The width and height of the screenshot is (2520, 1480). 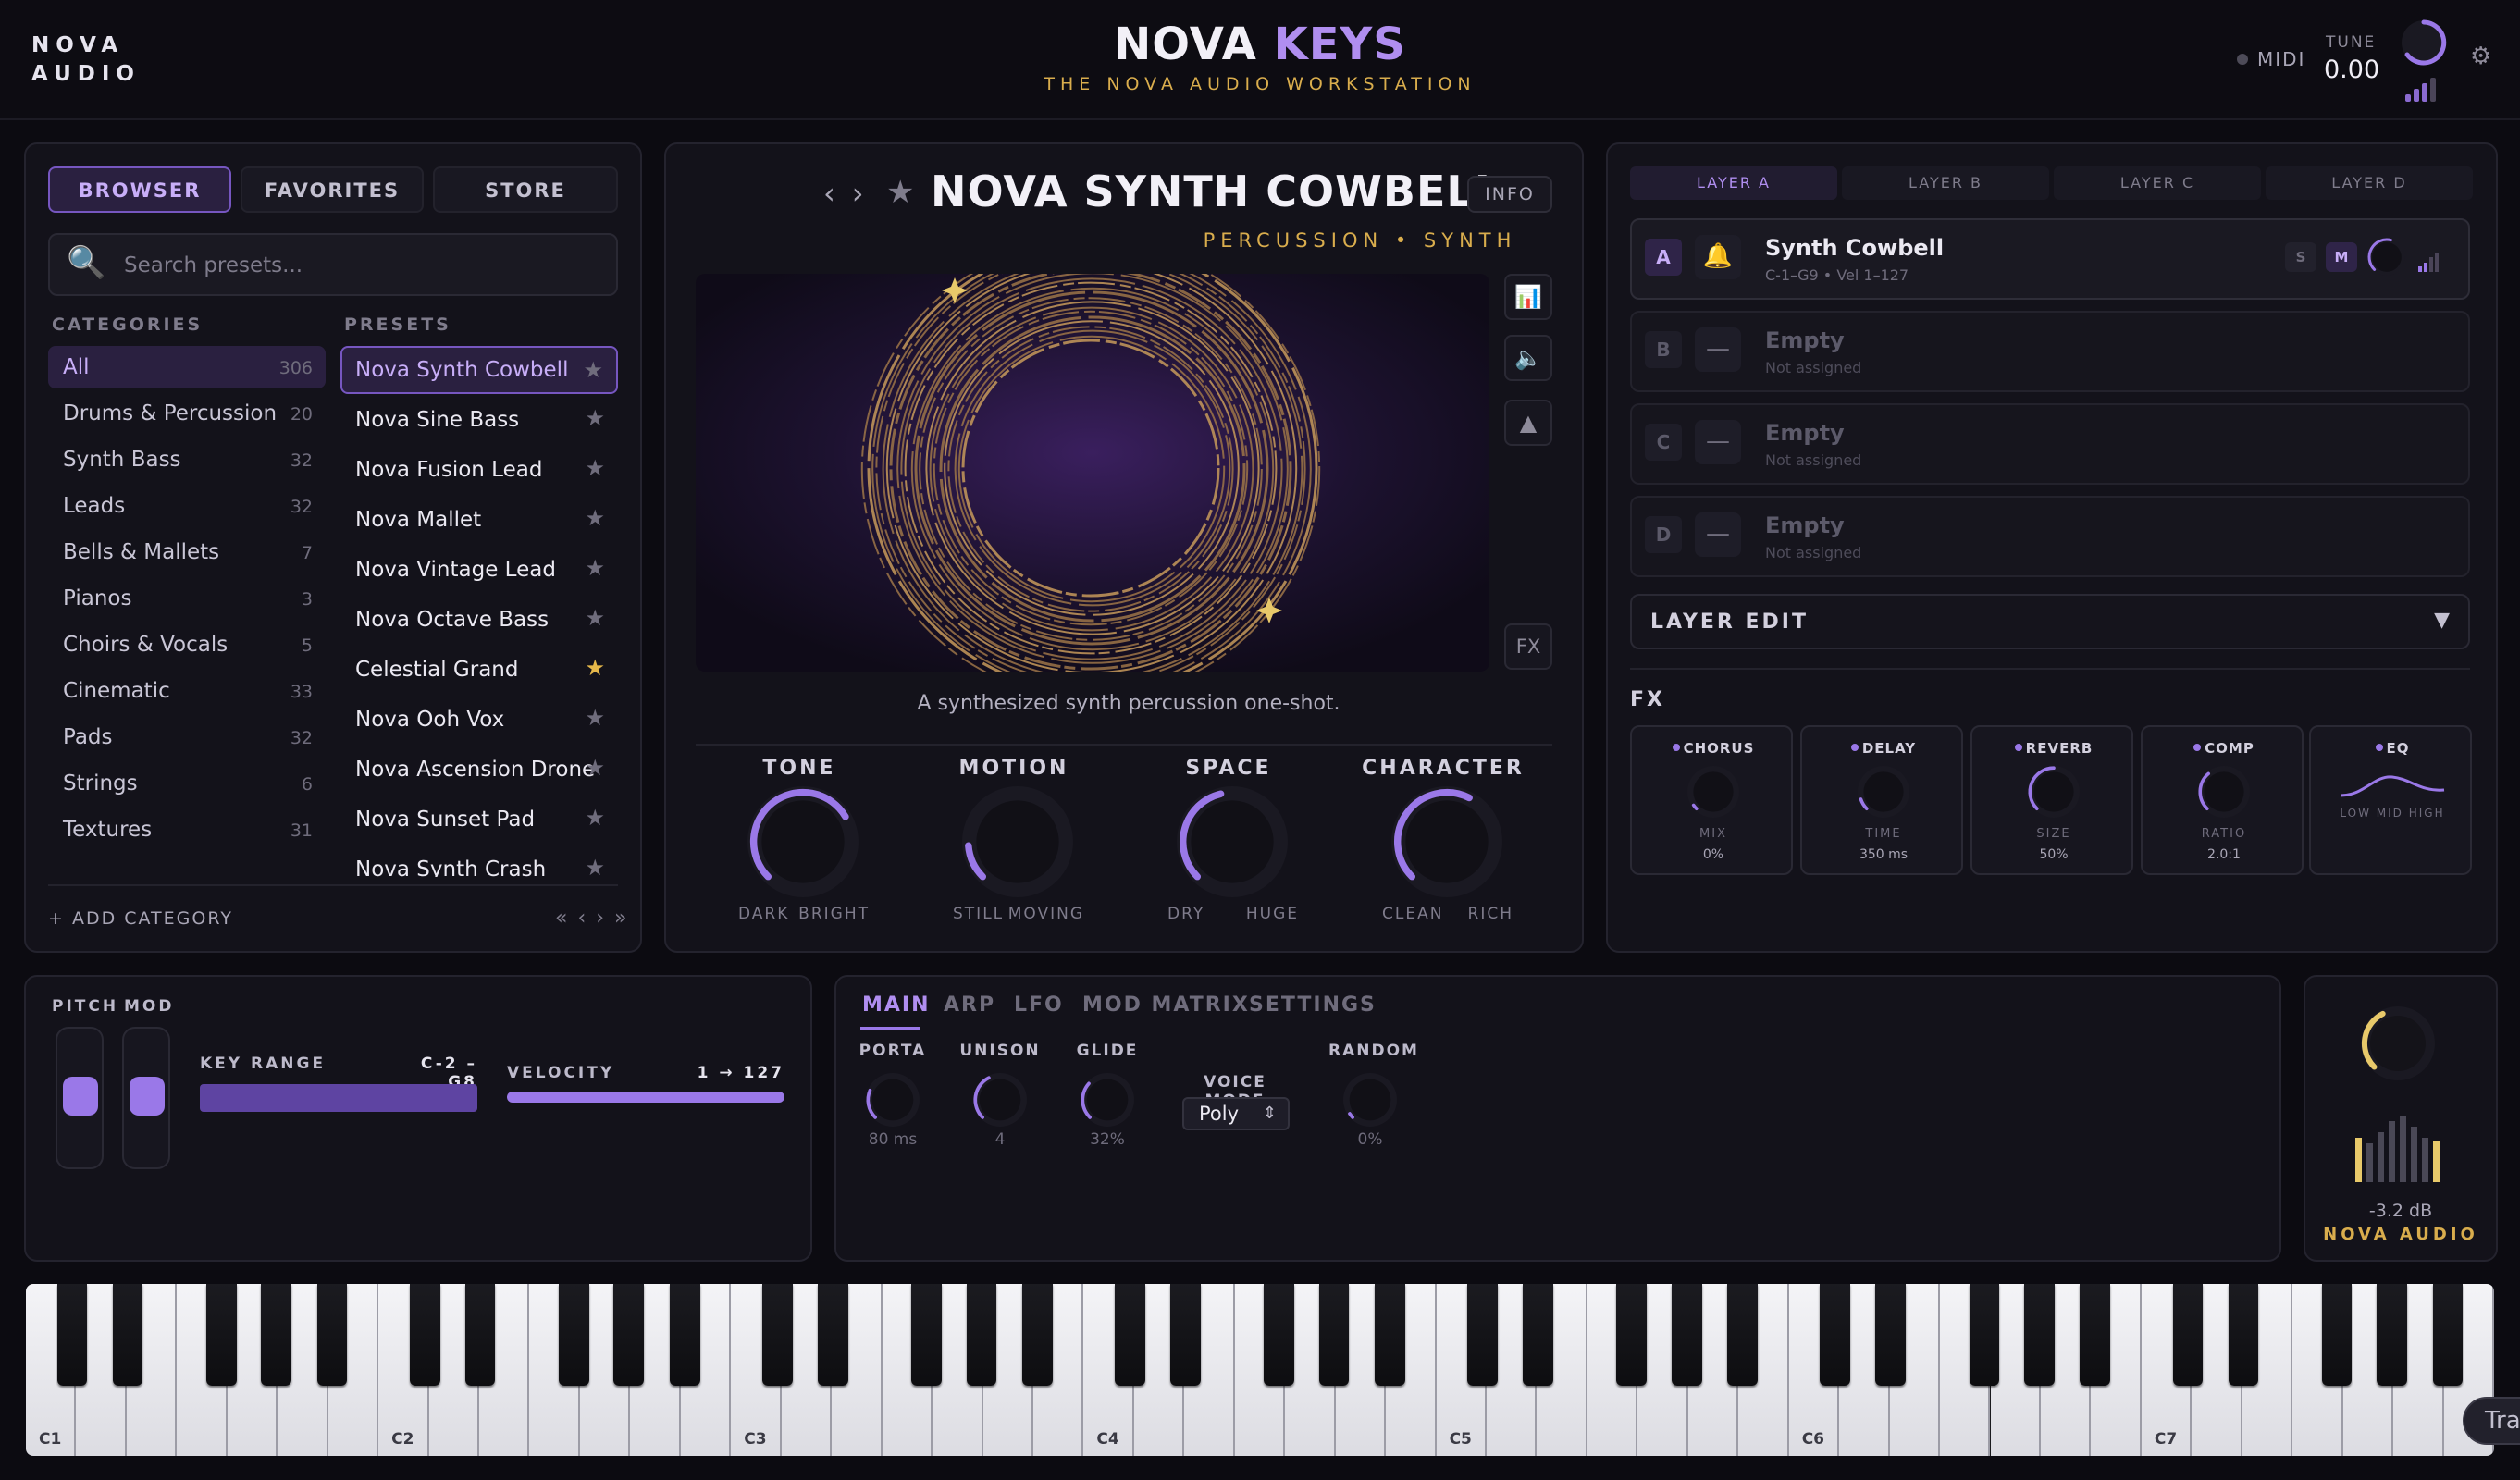 I want to click on transport-tab: Tra, so click(x=2491, y=1421).